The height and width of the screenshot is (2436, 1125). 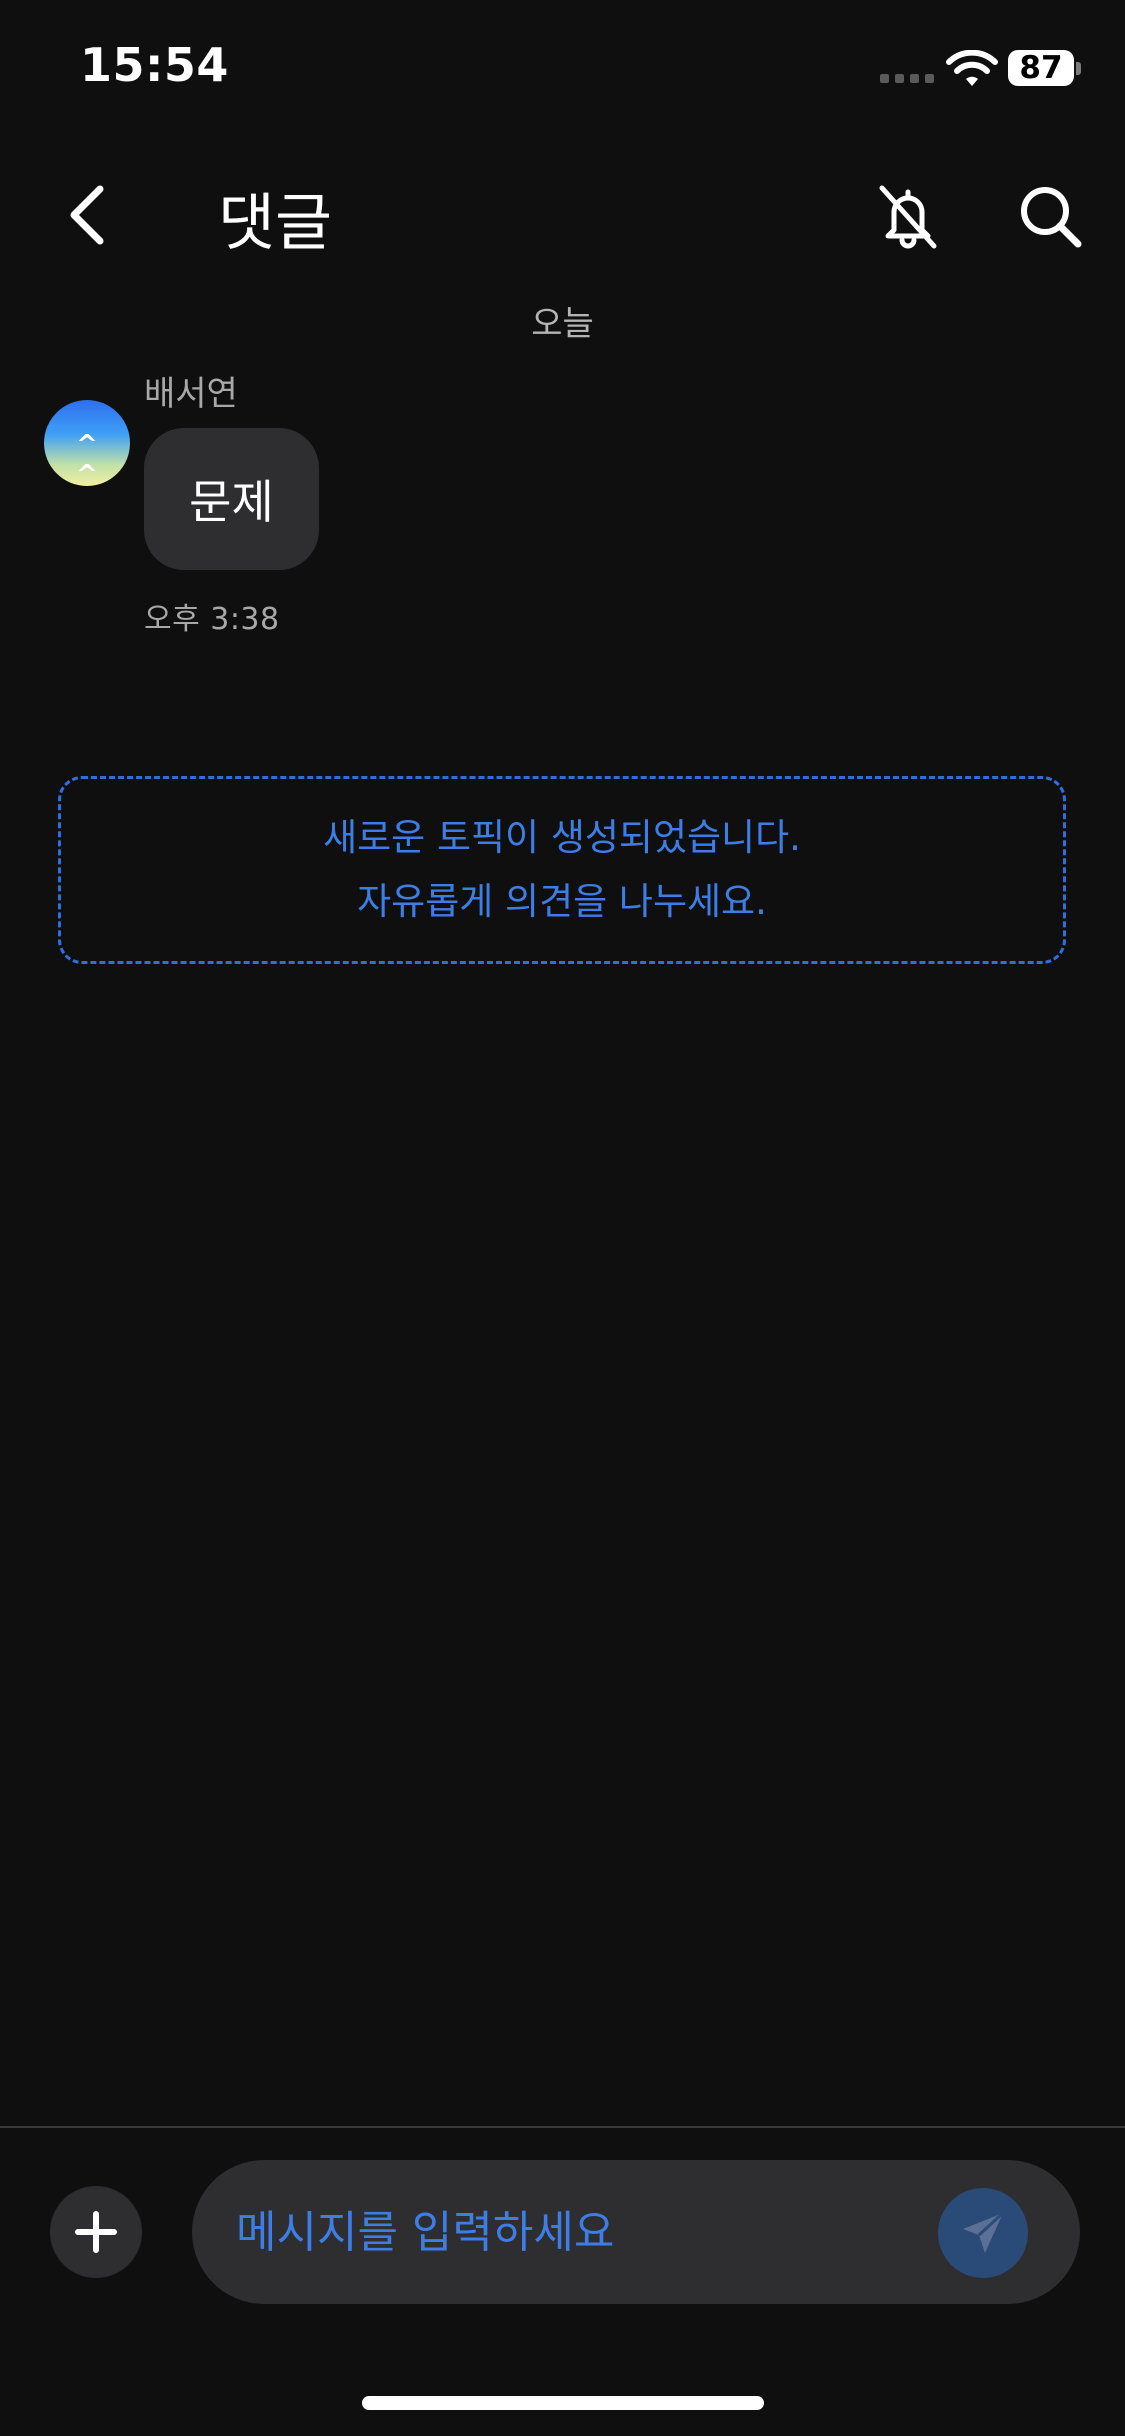 I want to click on avatar-face: ^ ^, so click(x=94, y=458).